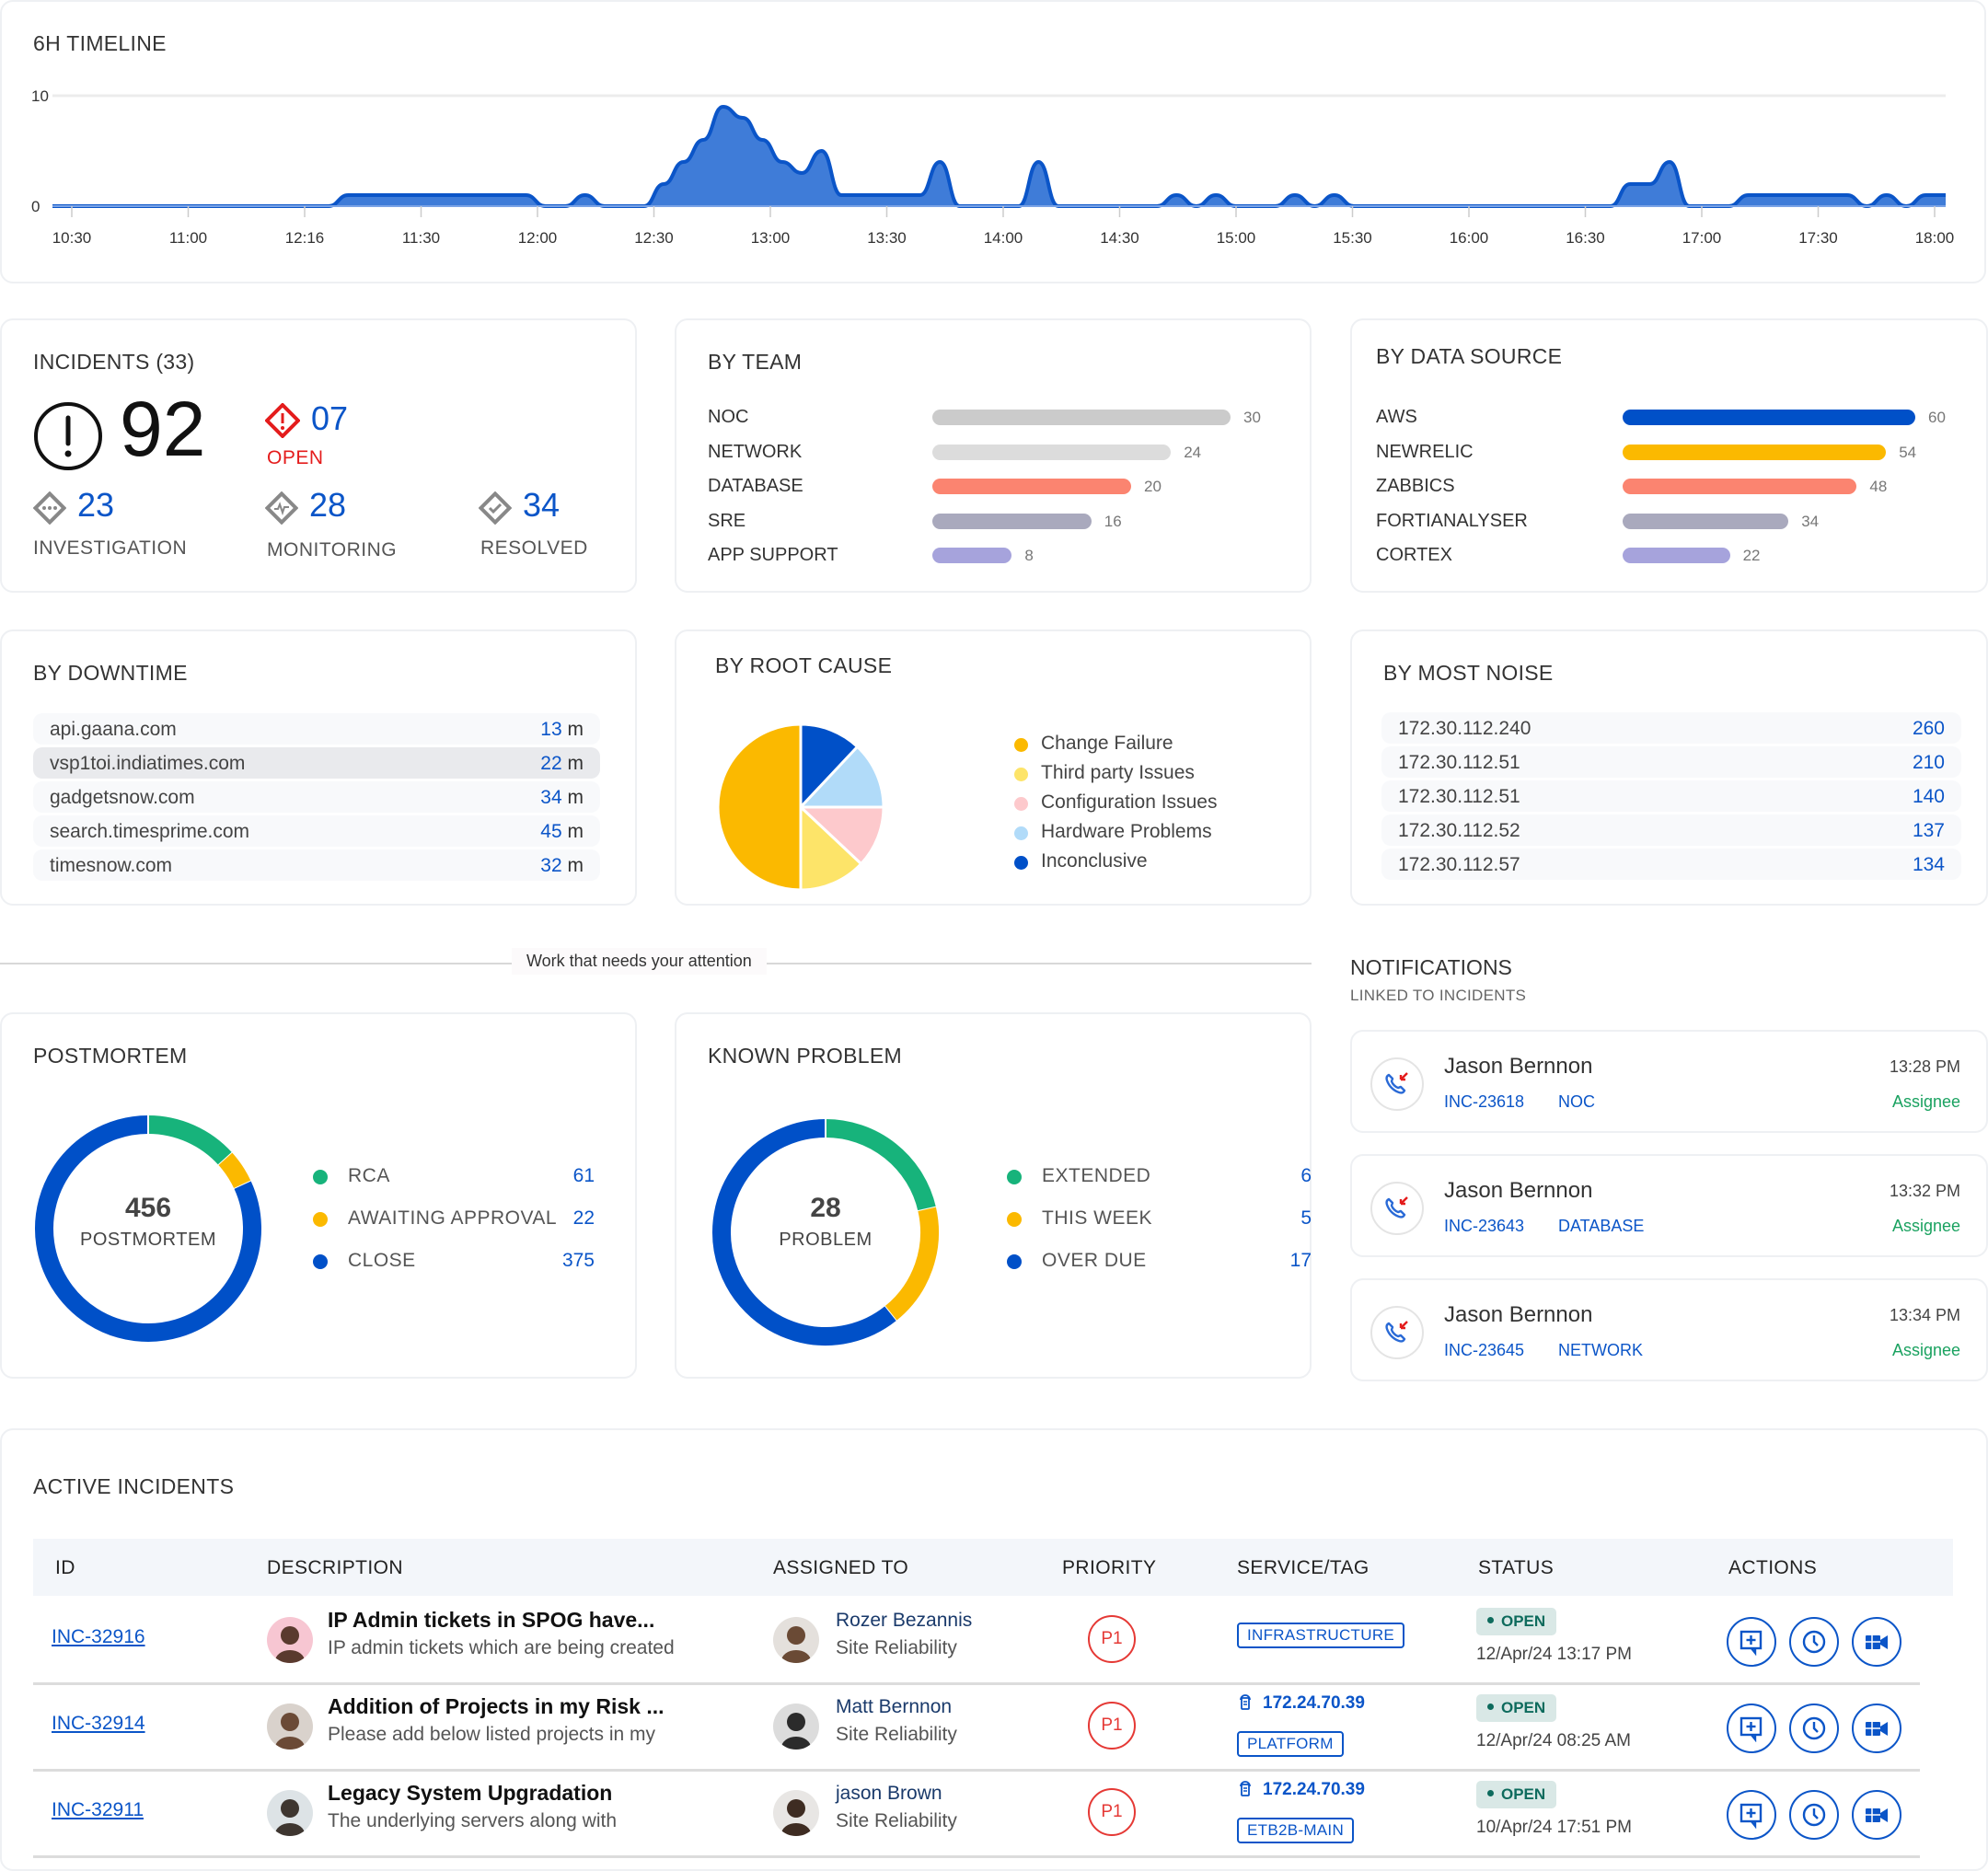  I want to click on monitoring-count: 28, so click(327, 506).